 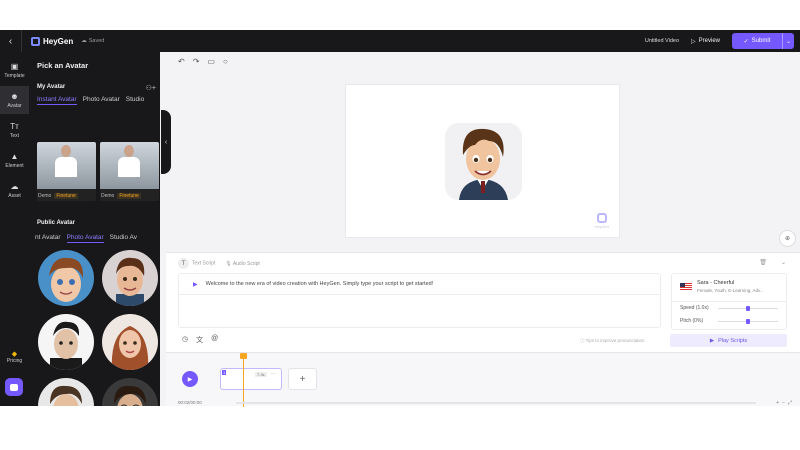 What do you see at coordinates (225, 61) in the screenshot?
I see `background-color-icon: ○` at bounding box center [225, 61].